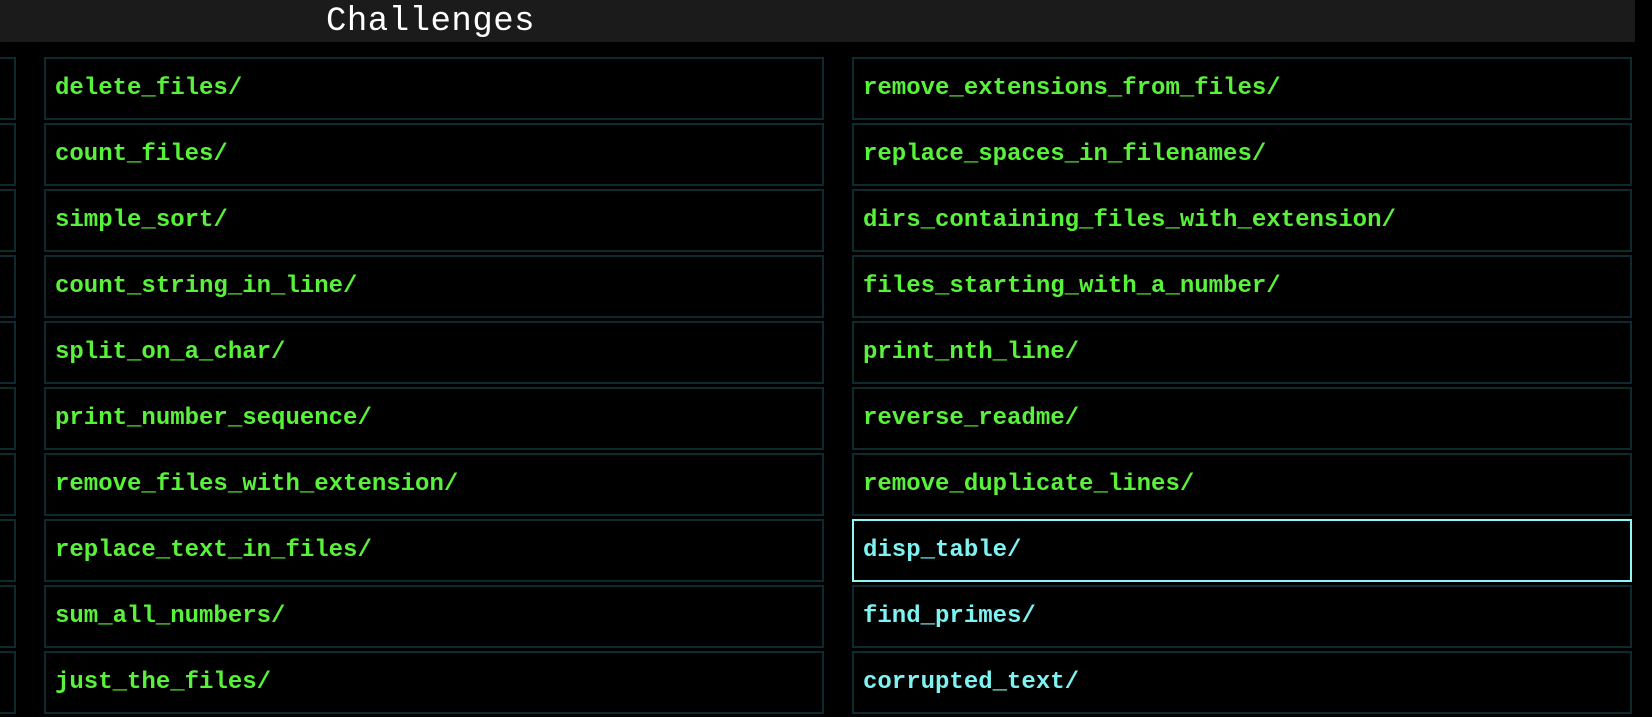 This screenshot has height=717, width=1652. What do you see at coordinates (434, 616) in the screenshot?
I see `challenge-link: sum_all_numbers/` at bounding box center [434, 616].